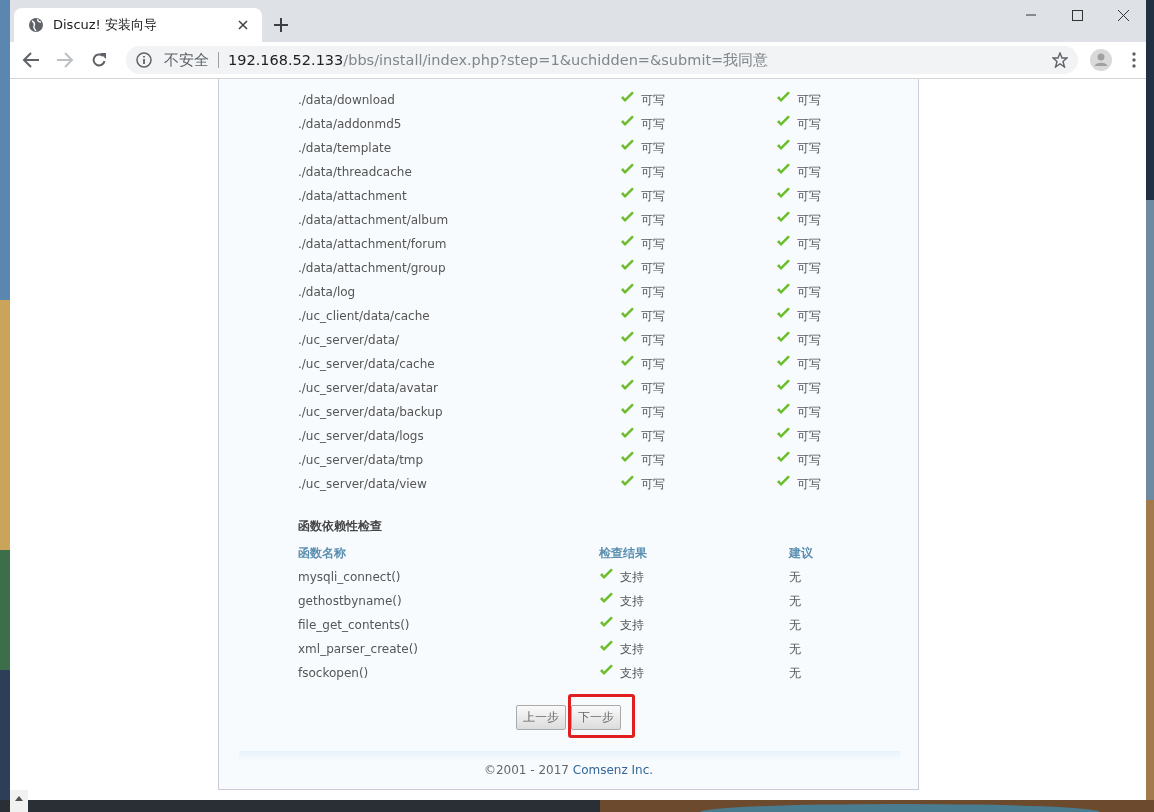 Image resolution: width=1154 pixels, height=812 pixels. What do you see at coordinates (1101, 60) in the screenshot?
I see `profile-icon` at bounding box center [1101, 60].